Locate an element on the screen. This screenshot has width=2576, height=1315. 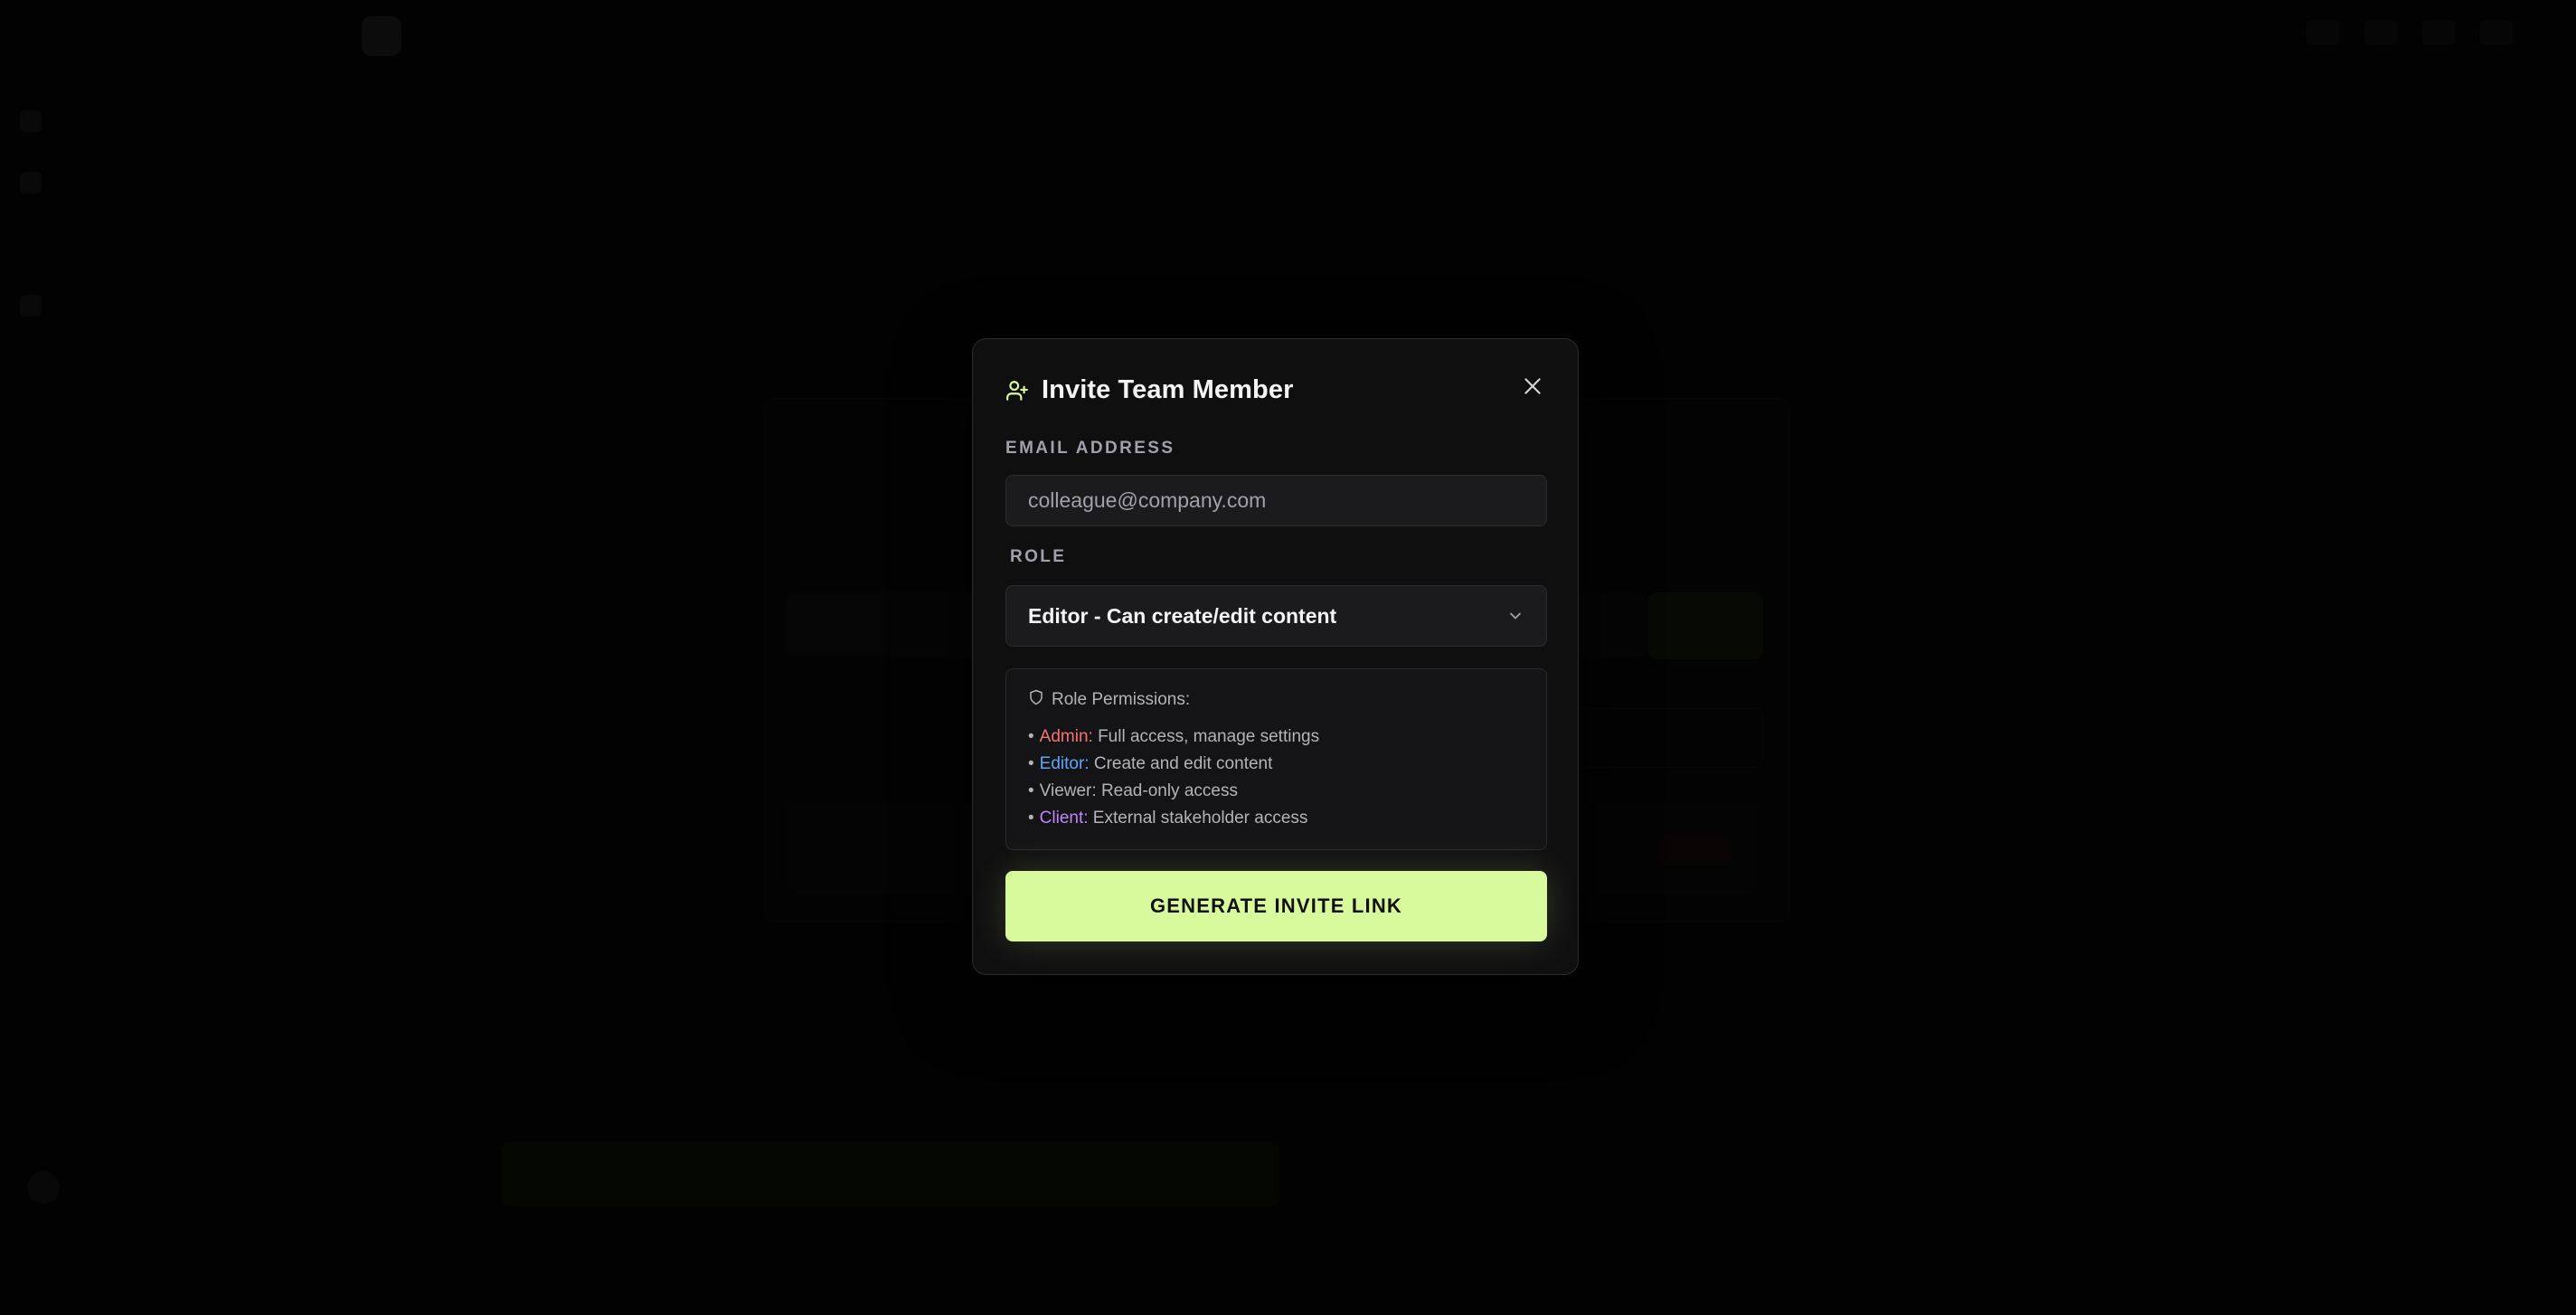
permission-desc: Full access, manage settings is located at coordinates (1209, 737).